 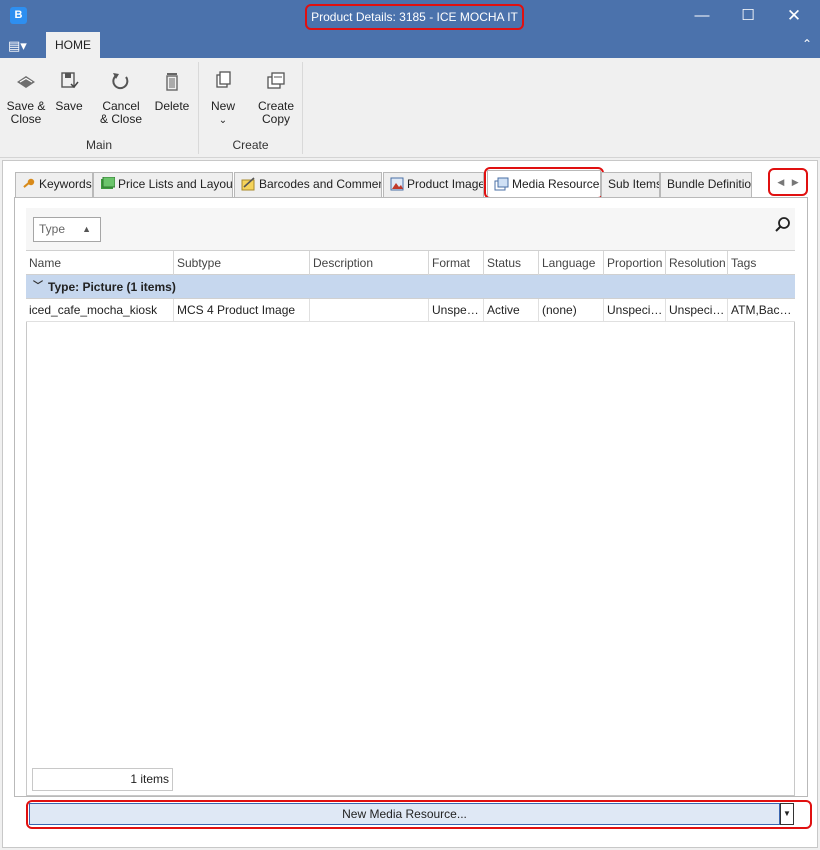 I want to click on save-close-label: Save & Close, so click(x=26, y=112).